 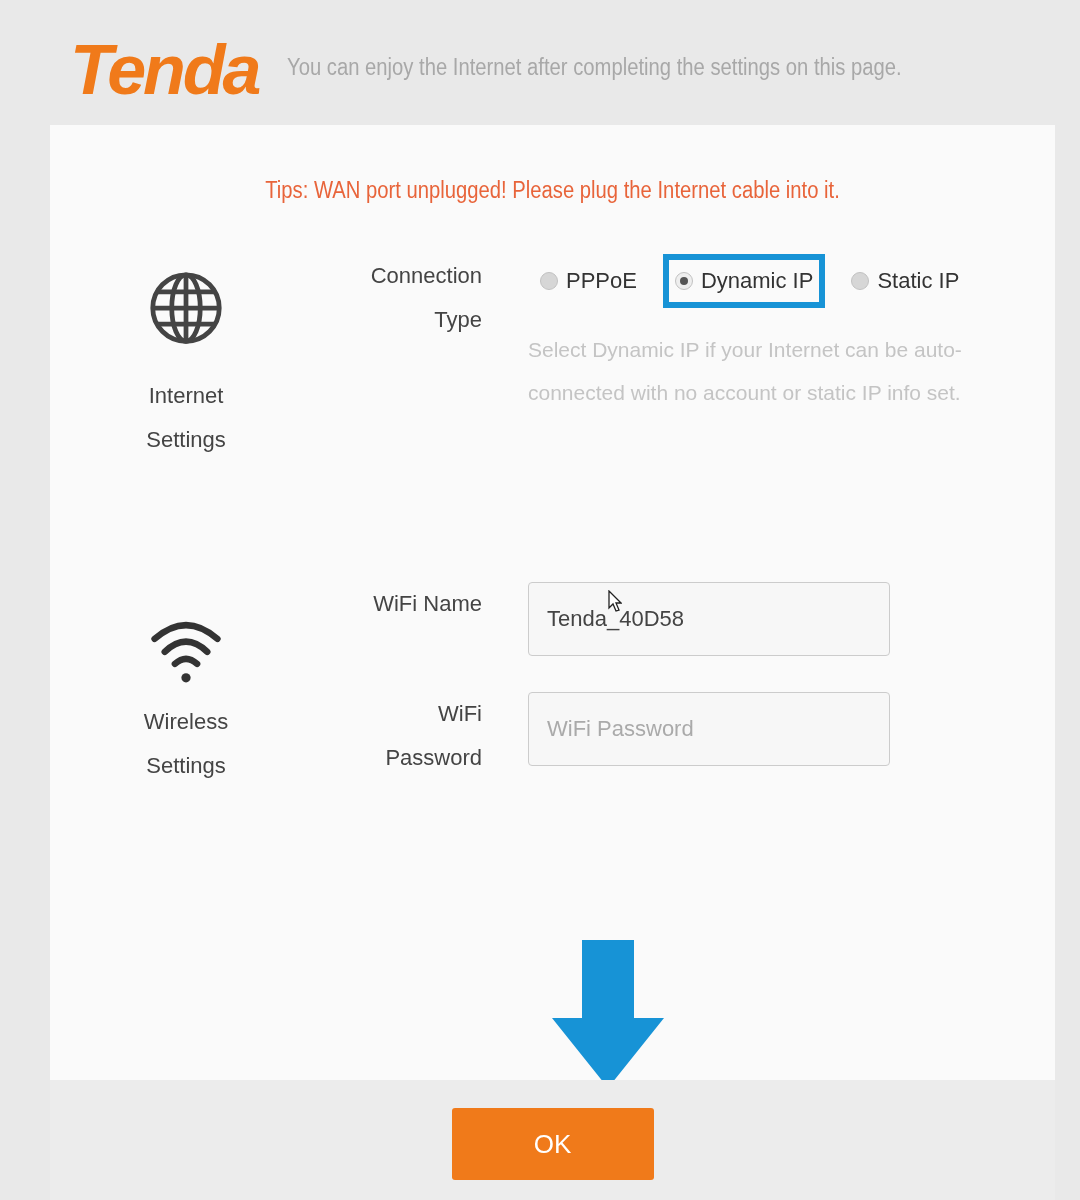 What do you see at coordinates (709, 619) in the screenshot?
I see `input-field: Tenda_40D58` at bounding box center [709, 619].